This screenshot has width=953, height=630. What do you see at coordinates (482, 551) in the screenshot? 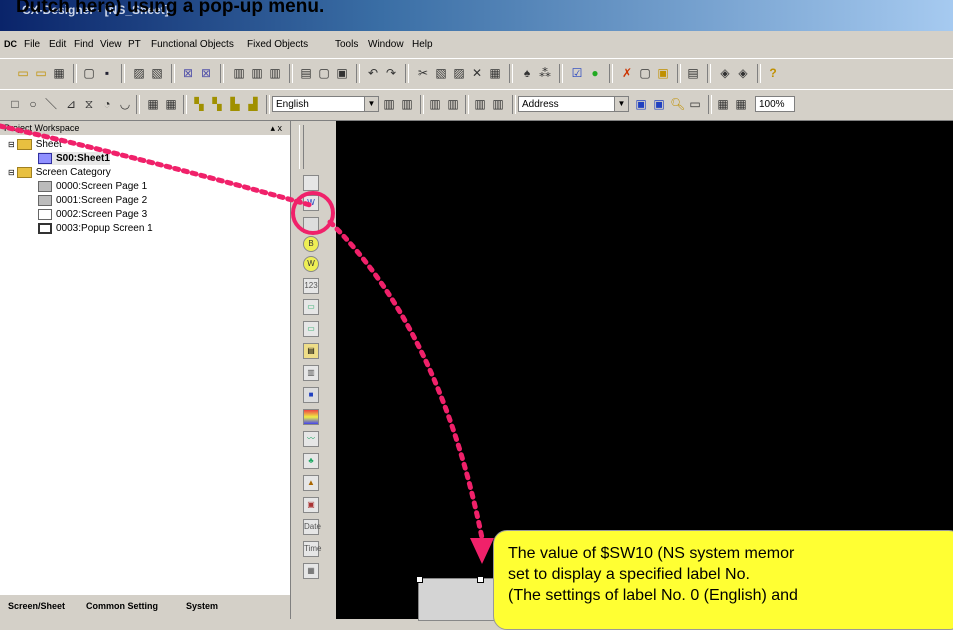
I see `arrowhead-icon` at bounding box center [482, 551].